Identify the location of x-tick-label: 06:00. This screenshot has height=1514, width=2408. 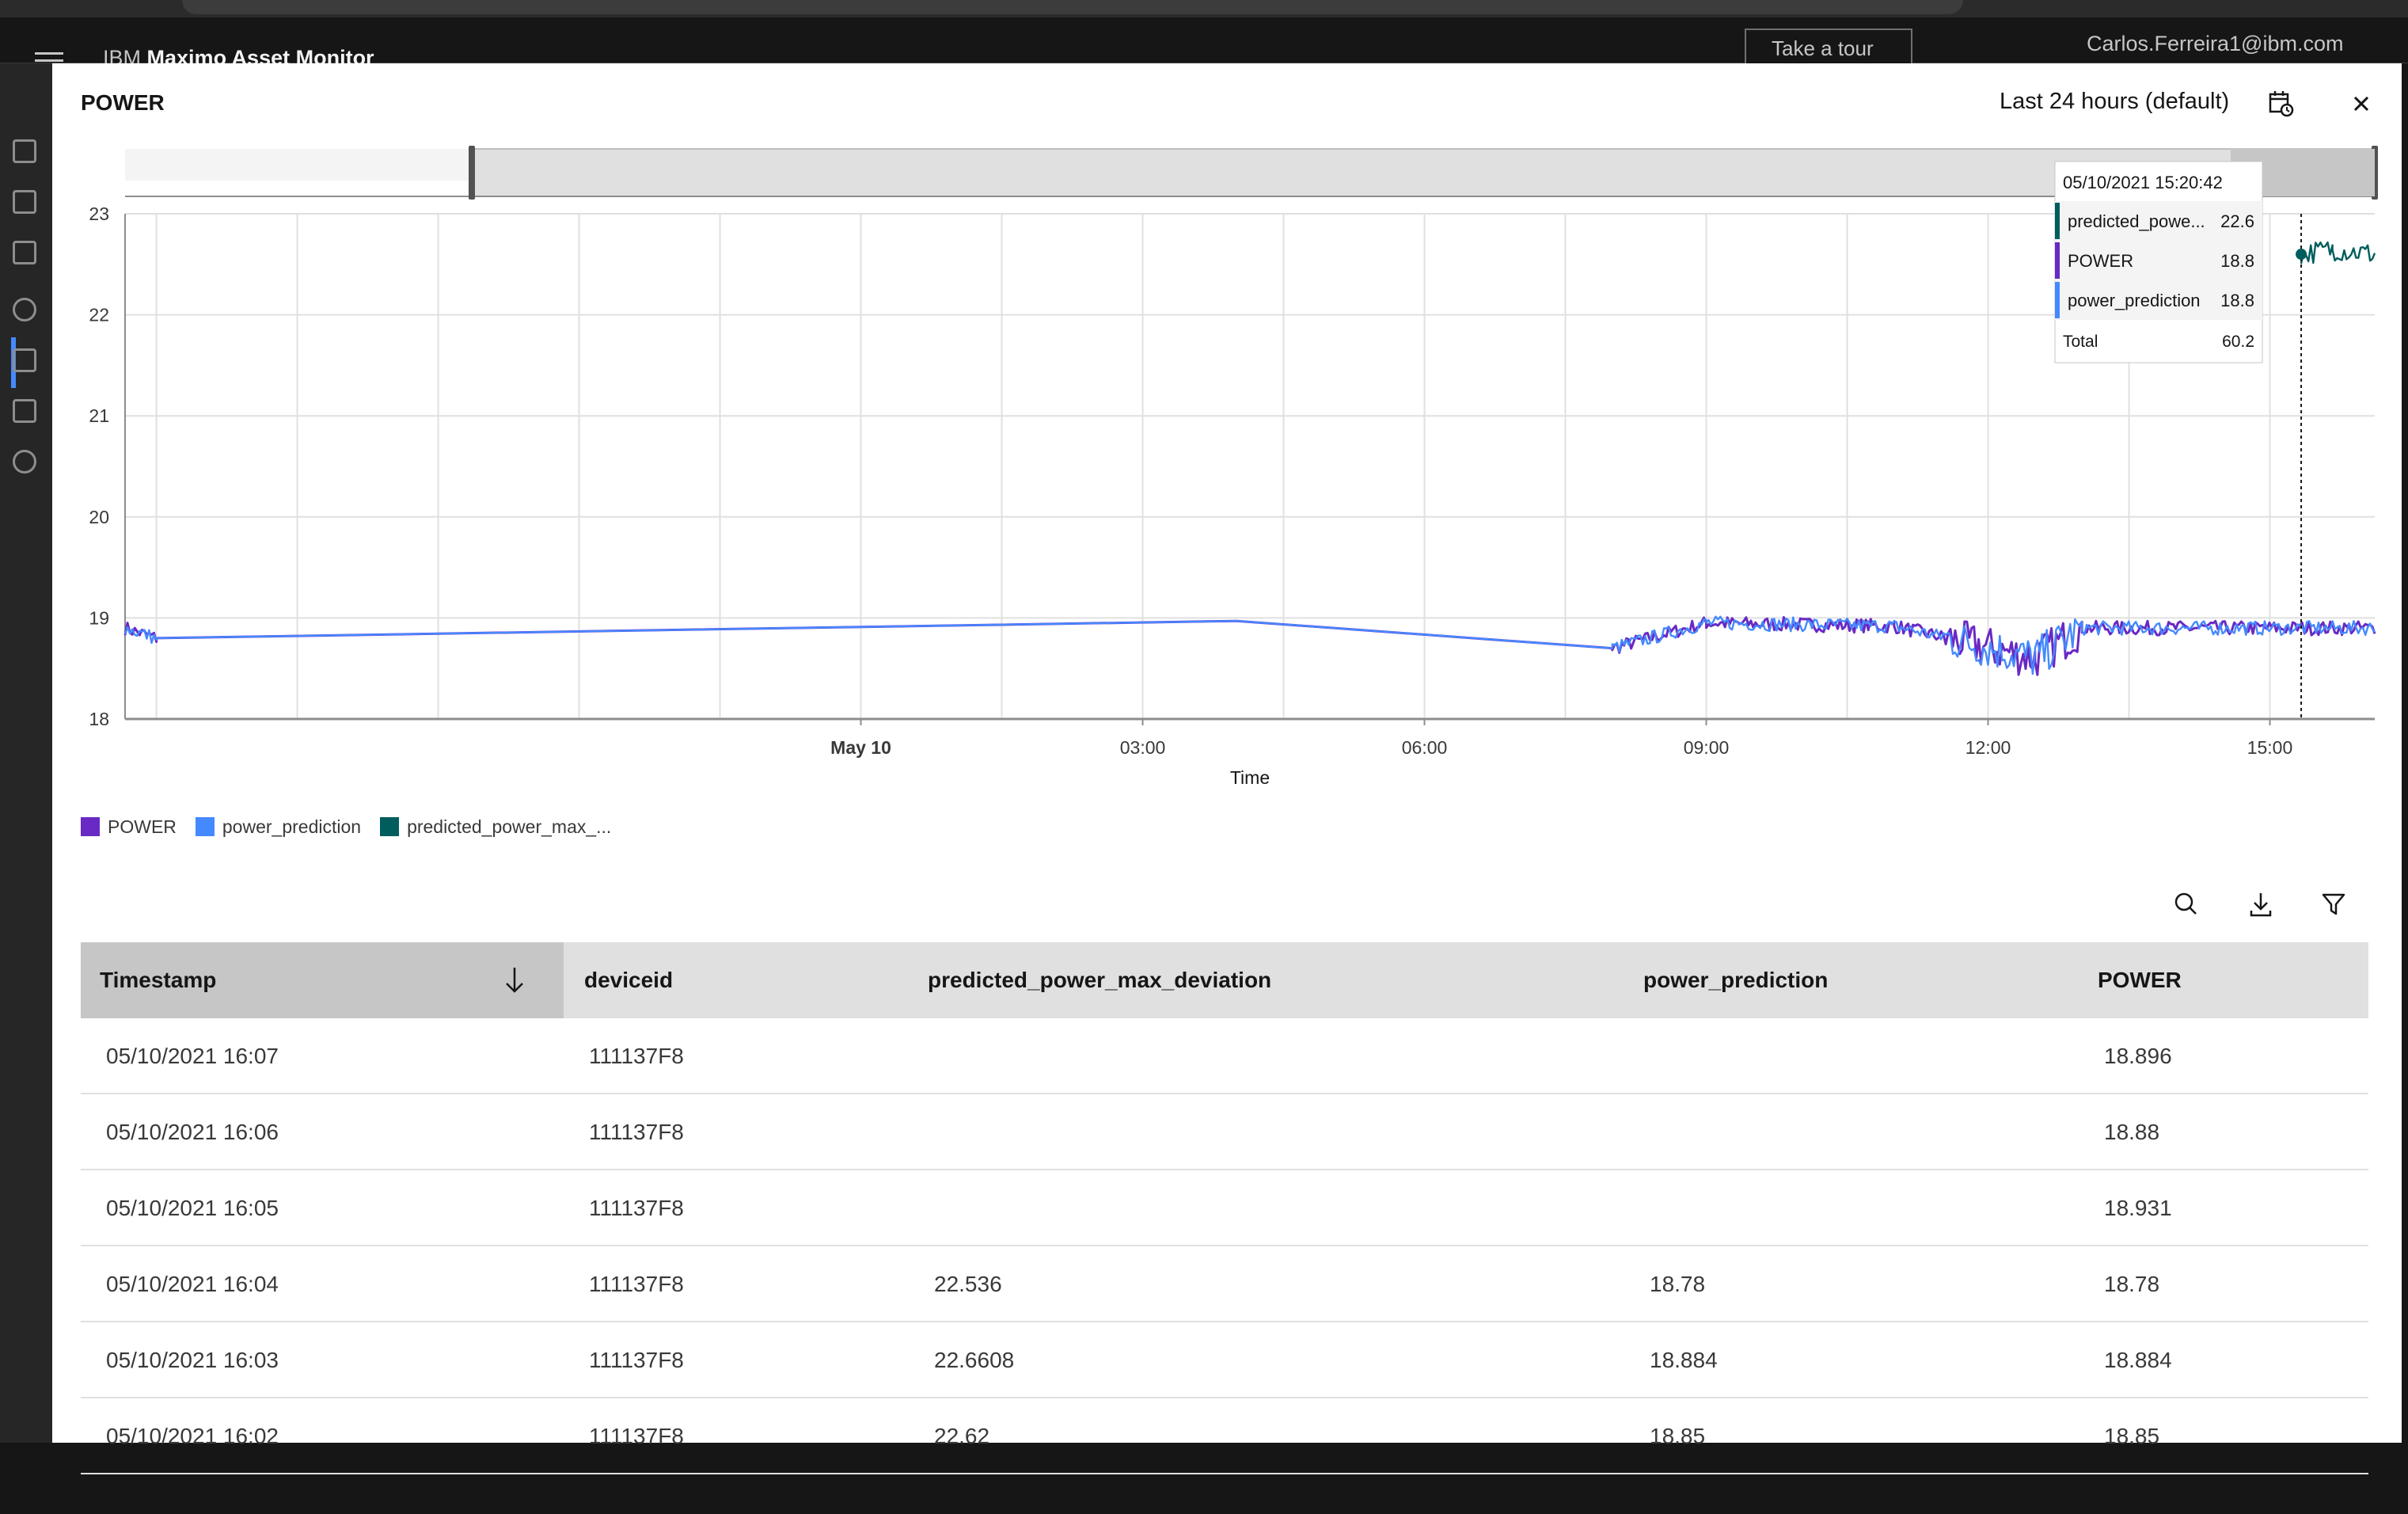
(1425, 747).